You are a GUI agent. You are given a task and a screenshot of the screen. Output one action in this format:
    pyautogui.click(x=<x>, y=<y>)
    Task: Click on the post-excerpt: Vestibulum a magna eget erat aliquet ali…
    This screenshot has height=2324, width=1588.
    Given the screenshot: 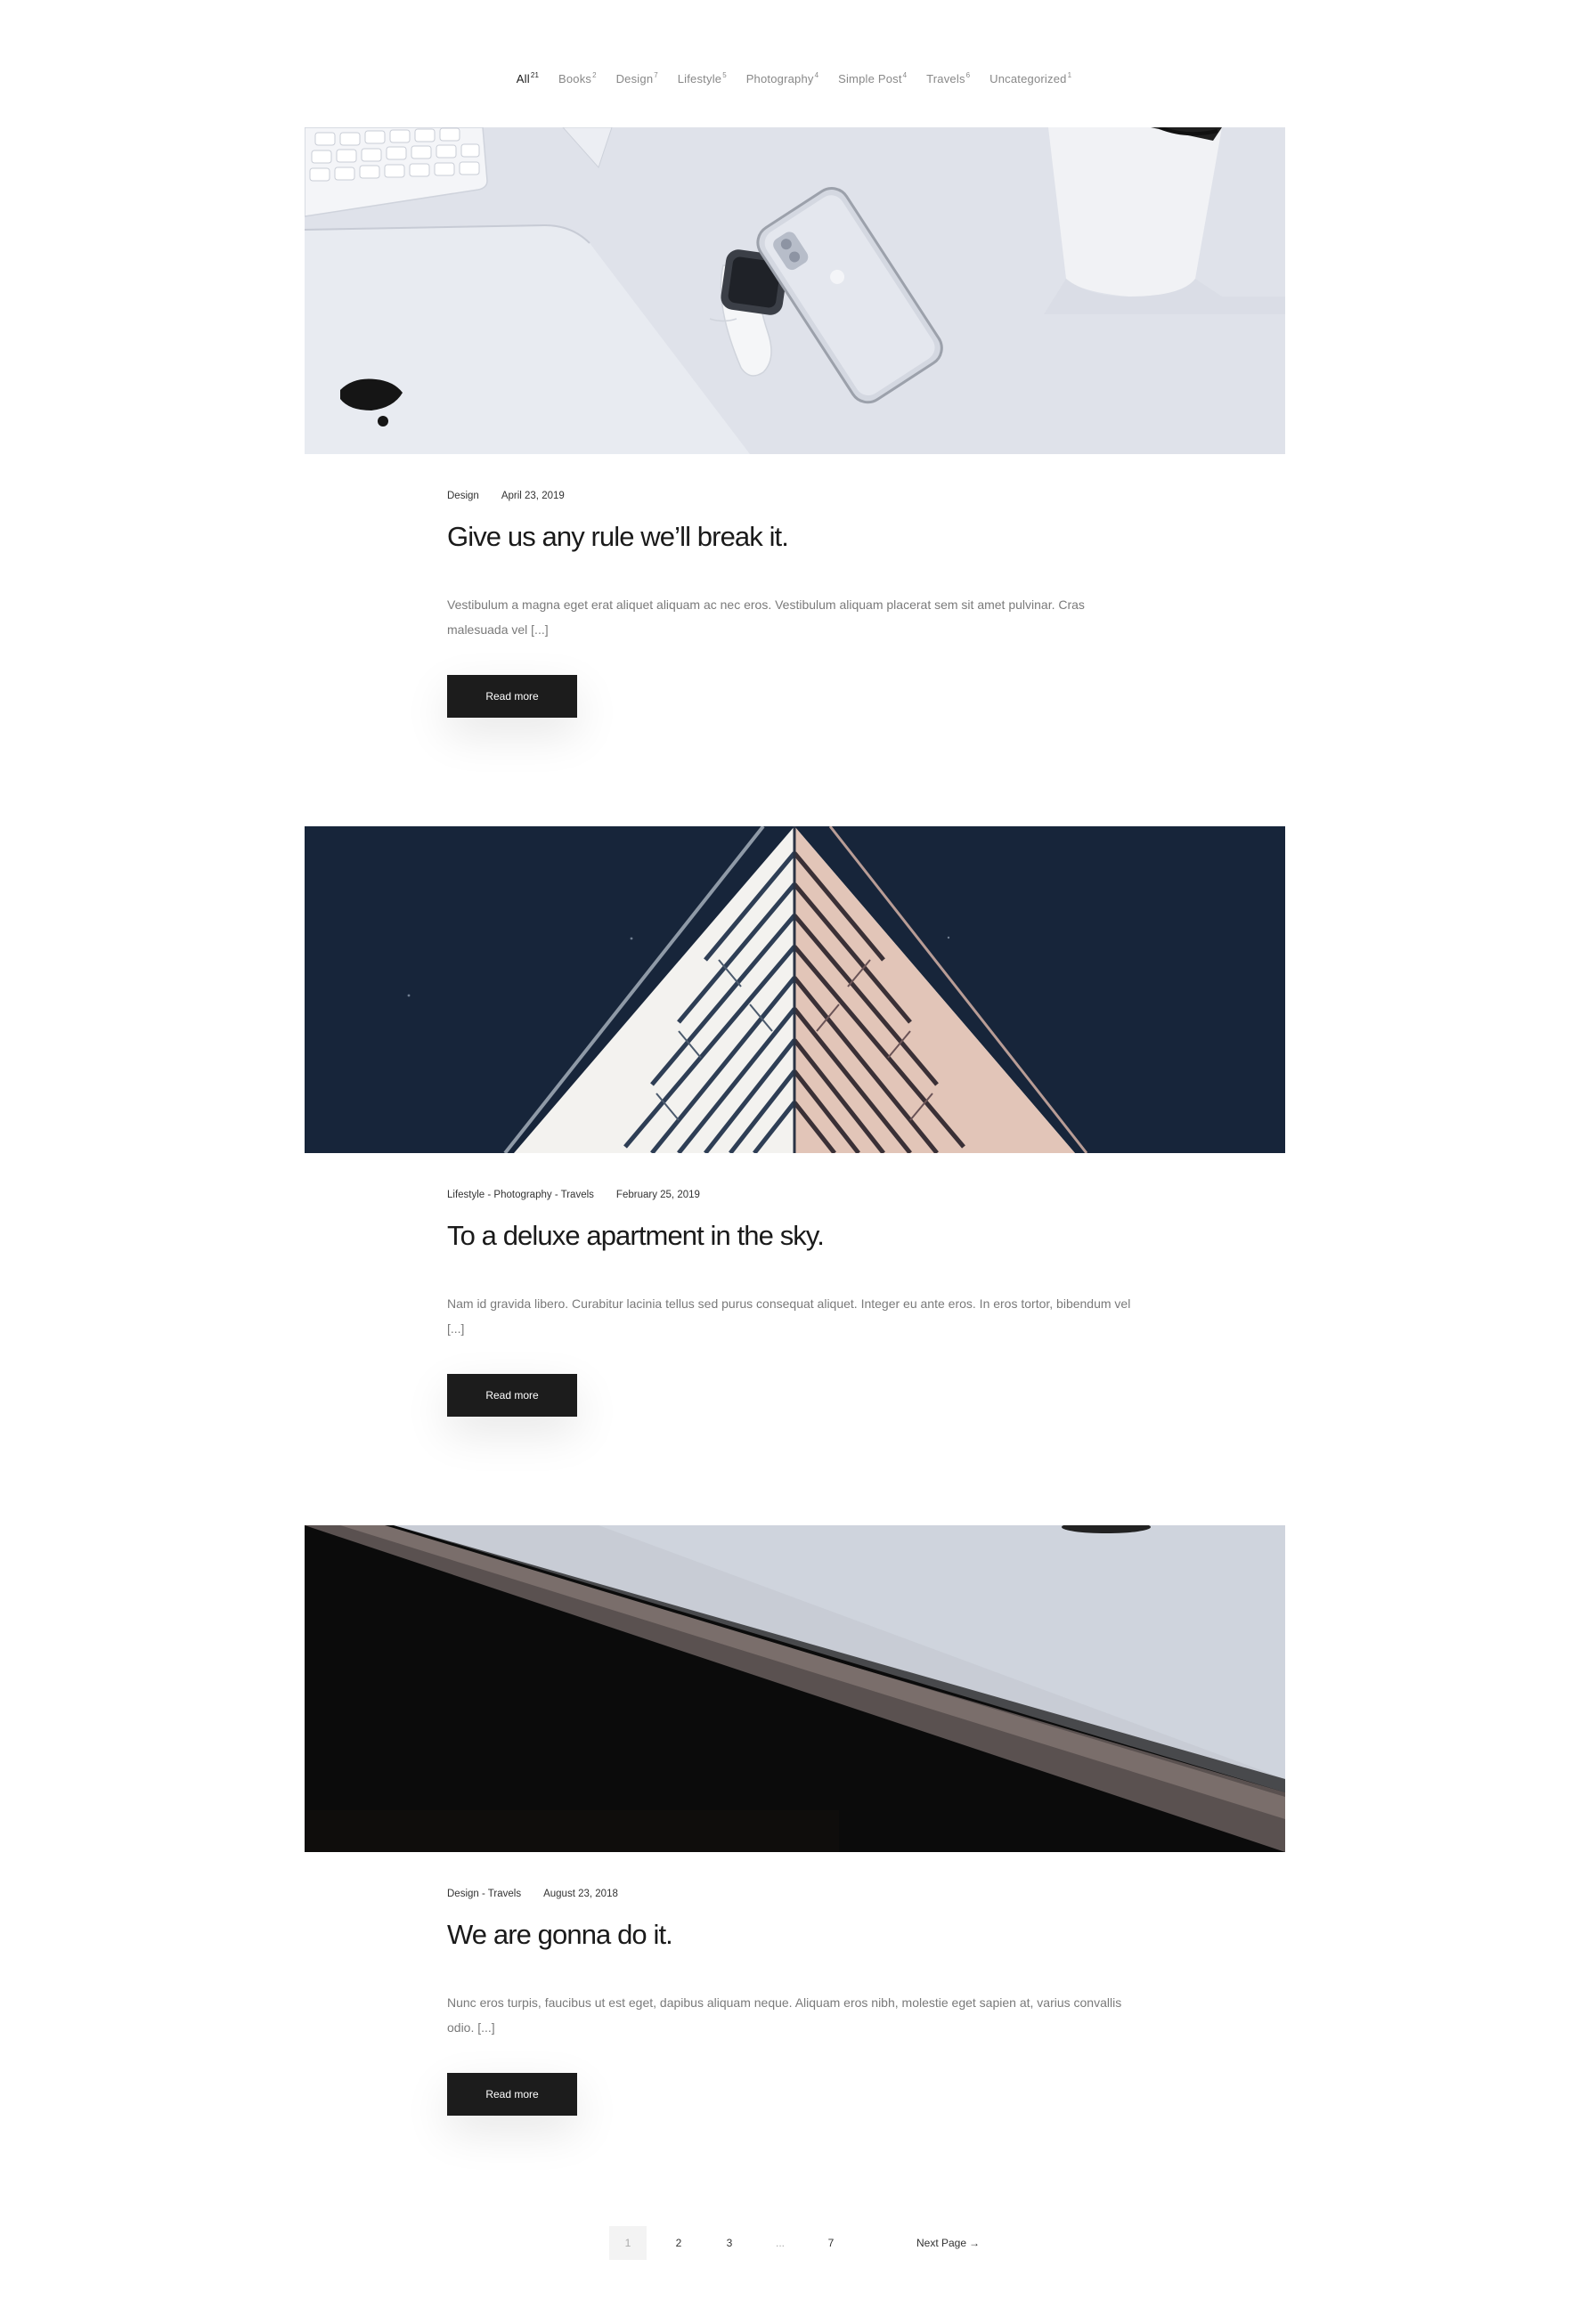 What is the action you would take?
    pyautogui.click(x=766, y=617)
    